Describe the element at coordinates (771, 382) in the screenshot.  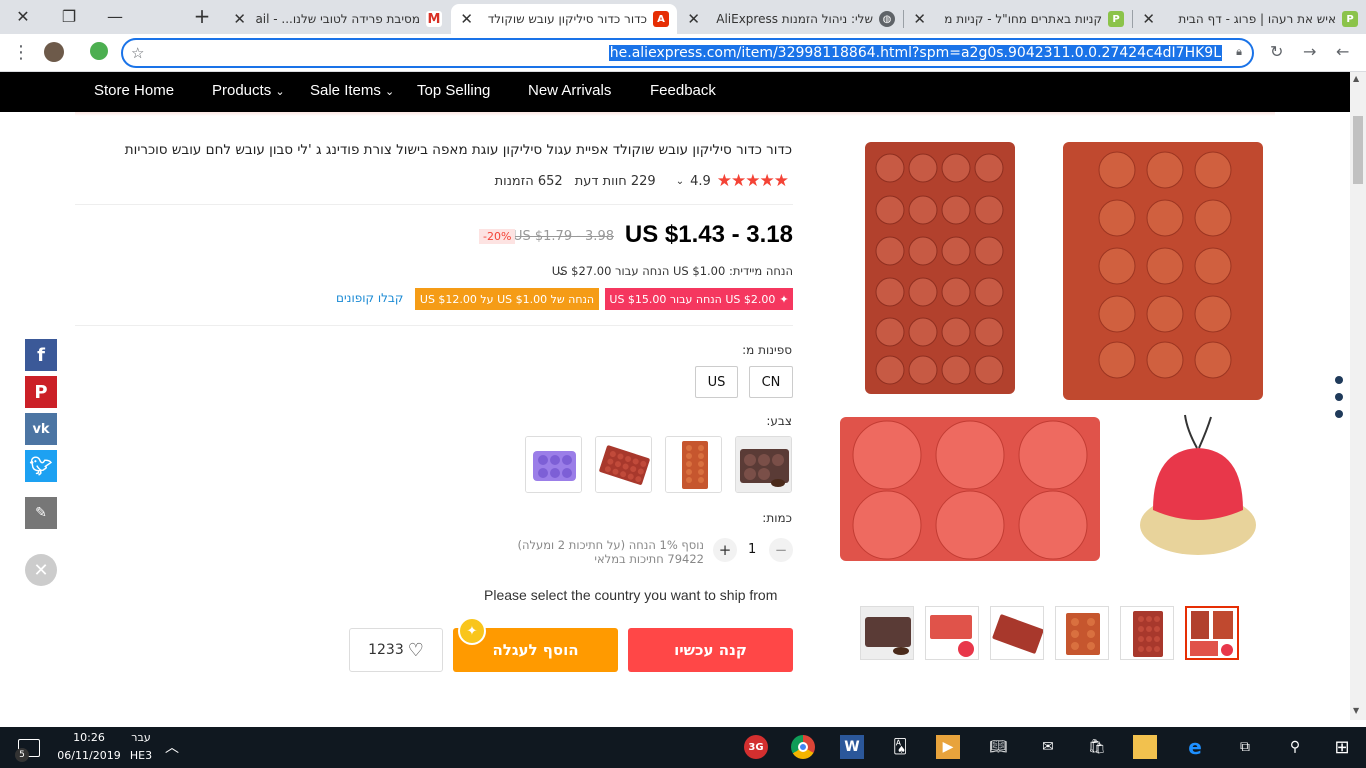
I see `ships-from-cn: CN` at that location.